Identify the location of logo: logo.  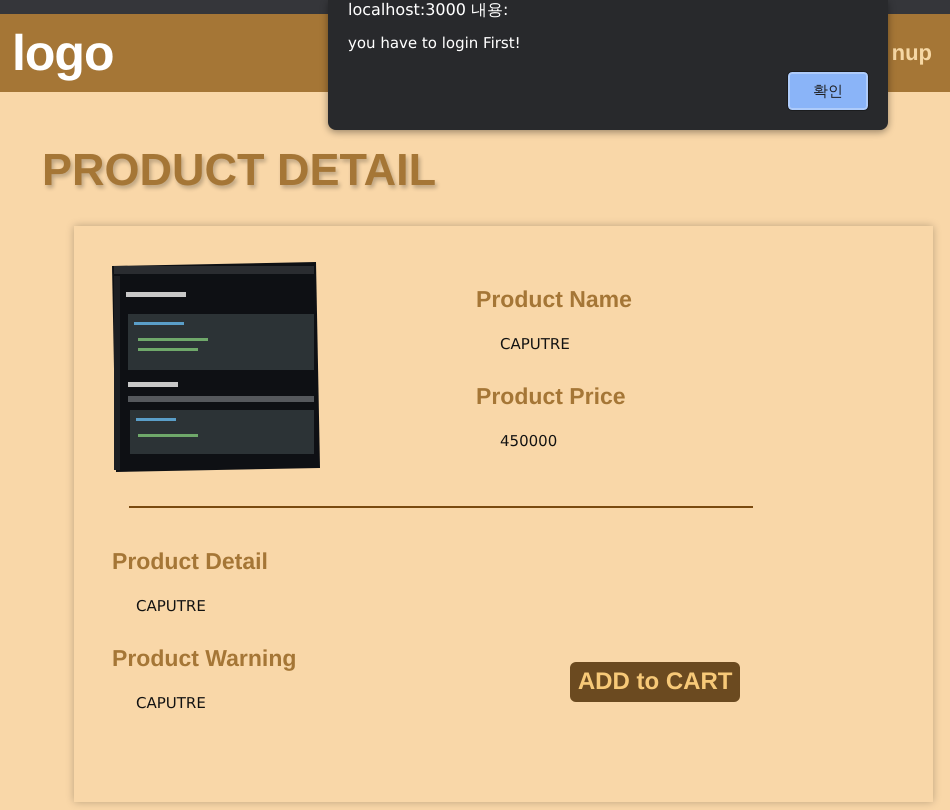
(63, 53).